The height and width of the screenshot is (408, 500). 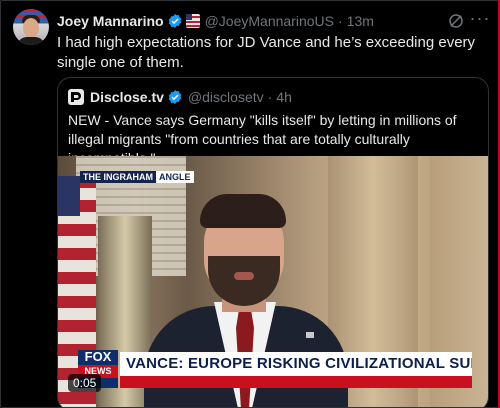 I want to click on quoted-header: Disclose.tv @disclosetv · 4h, so click(x=180, y=97).